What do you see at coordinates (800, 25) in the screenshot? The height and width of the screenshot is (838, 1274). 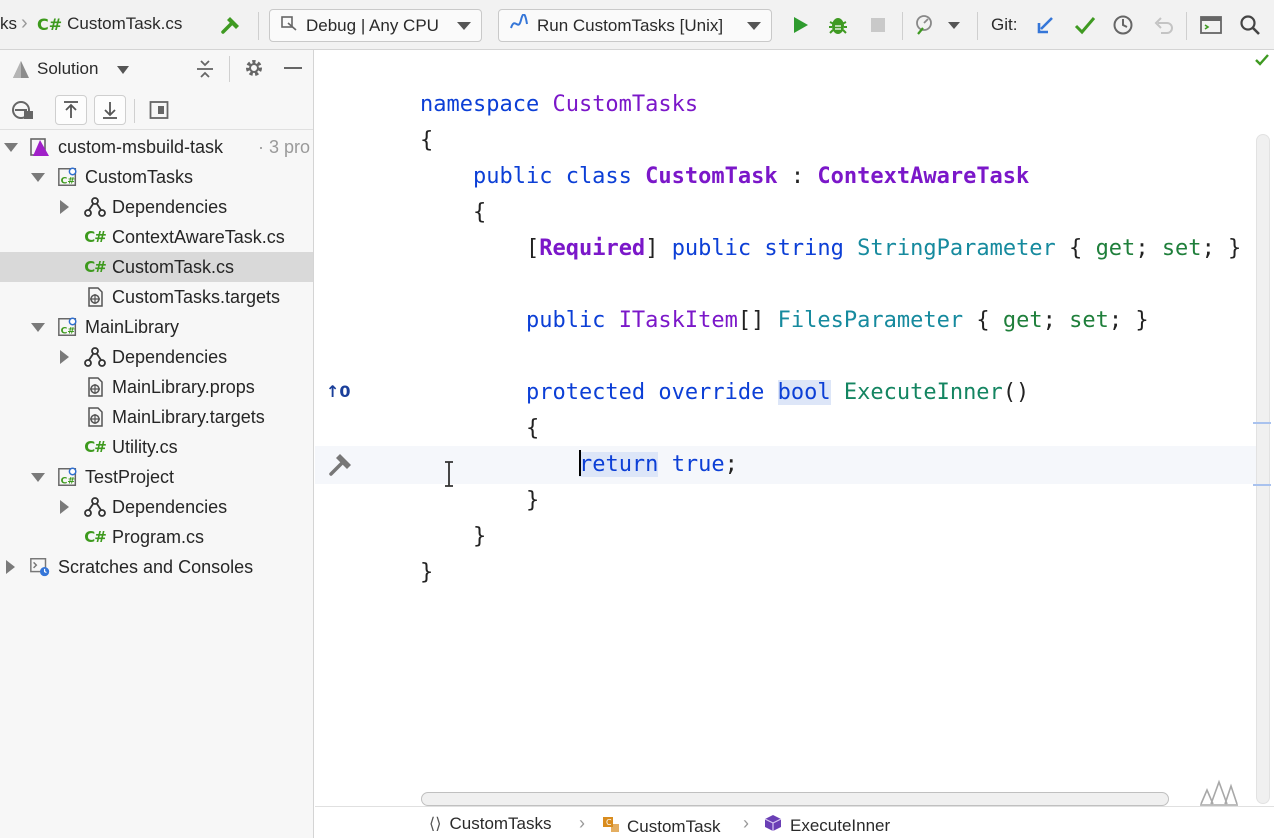 I see `run-icon` at bounding box center [800, 25].